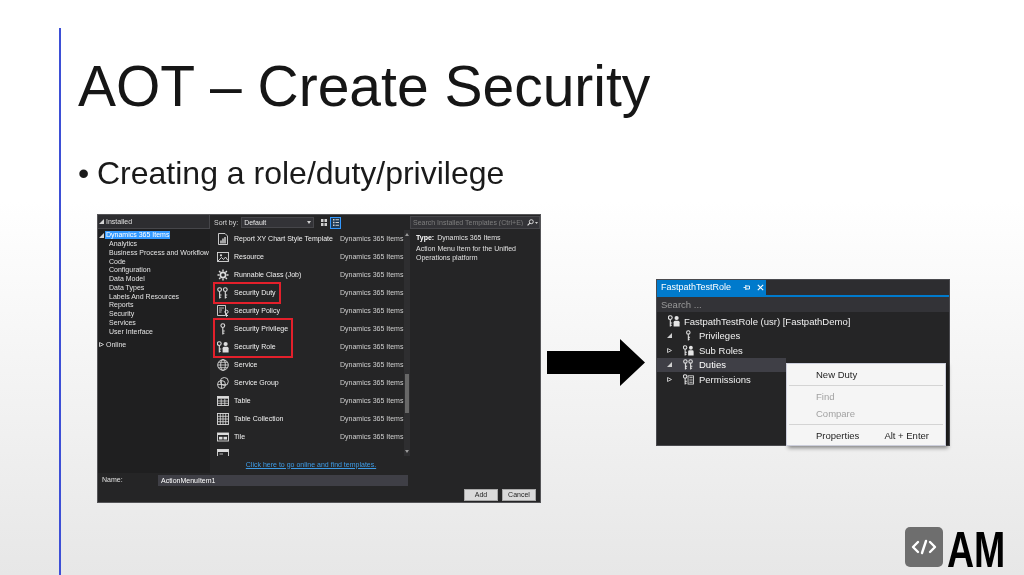  What do you see at coordinates (223, 275) in the screenshot?
I see `gear-icon` at bounding box center [223, 275].